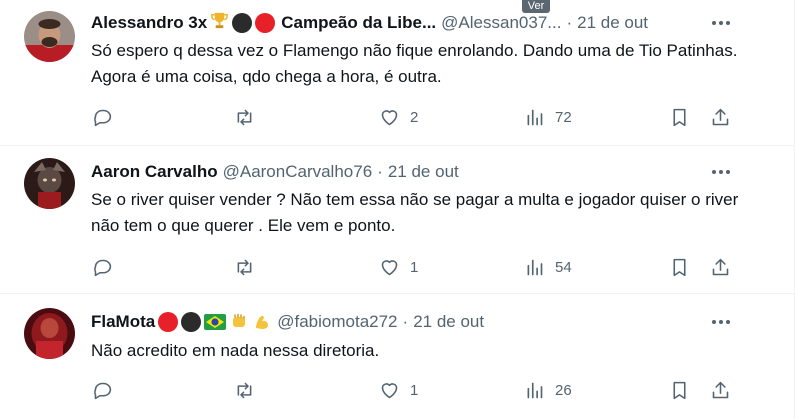 The height and width of the screenshot is (419, 795). Describe the element at coordinates (337, 322) in the screenshot. I see `author-handle: @fabiomota272` at that location.